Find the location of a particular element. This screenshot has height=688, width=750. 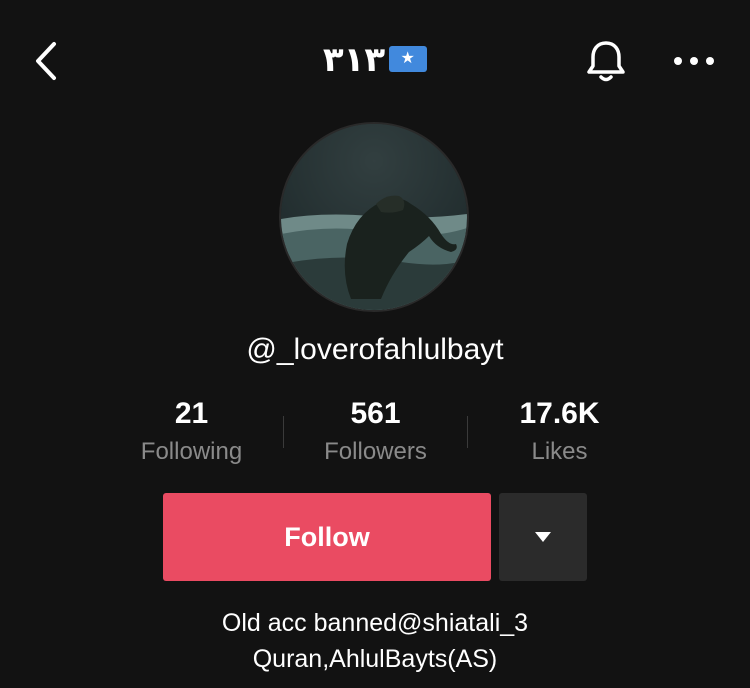

more-dots-icon is located at coordinates (694, 61).